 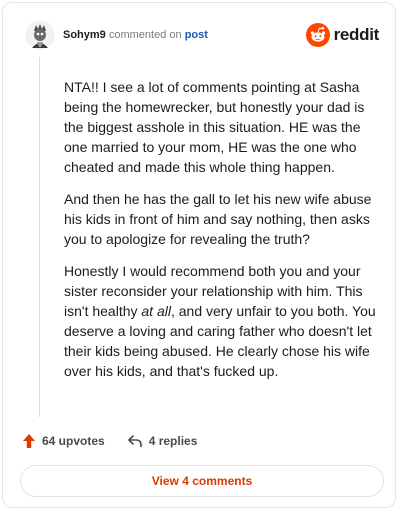 What do you see at coordinates (156, 311) in the screenshot?
I see `comment-emphasis: at all` at bounding box center [156, 311].